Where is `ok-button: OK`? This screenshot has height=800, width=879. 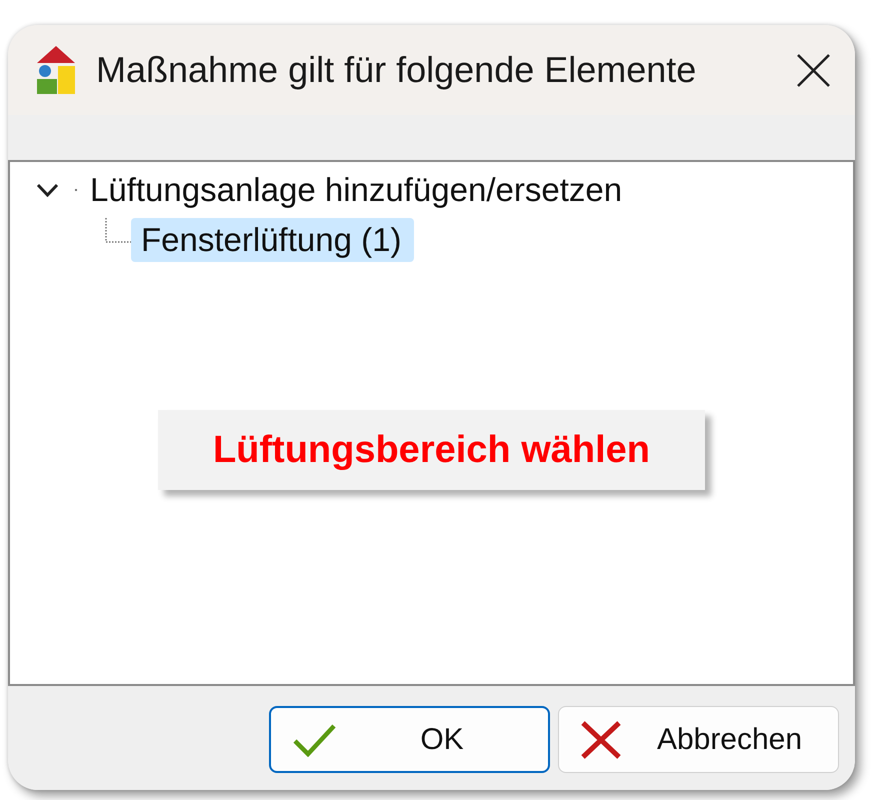
ok-button: OK is located at coordinates (409, 739).